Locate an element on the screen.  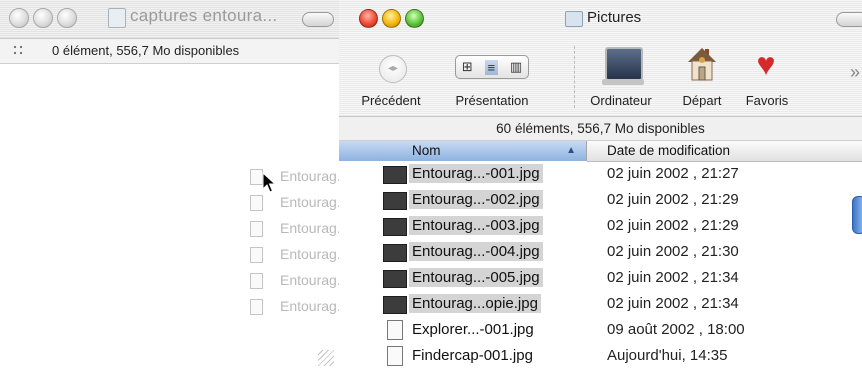
arrow-cursor-icon is located at coordinates (269, 182).